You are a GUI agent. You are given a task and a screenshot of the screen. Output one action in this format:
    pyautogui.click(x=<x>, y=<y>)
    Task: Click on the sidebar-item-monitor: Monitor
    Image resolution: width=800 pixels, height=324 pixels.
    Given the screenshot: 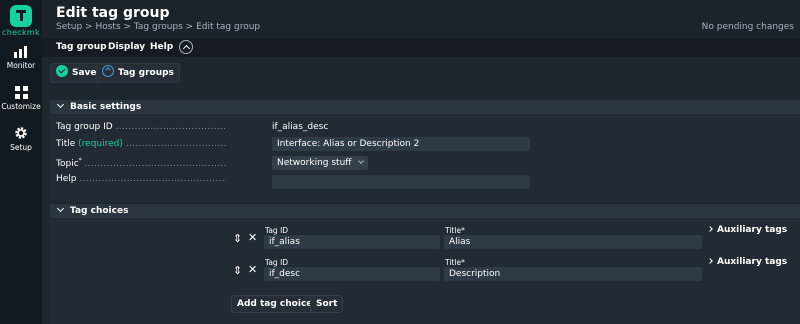 What is the action you would take?
    pyautogui.click(x=21, y=58)
    